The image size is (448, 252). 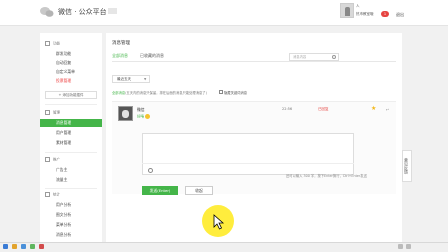 I want to click on sidebar-item-publisher: 流量主, so click(x=71, y=180).